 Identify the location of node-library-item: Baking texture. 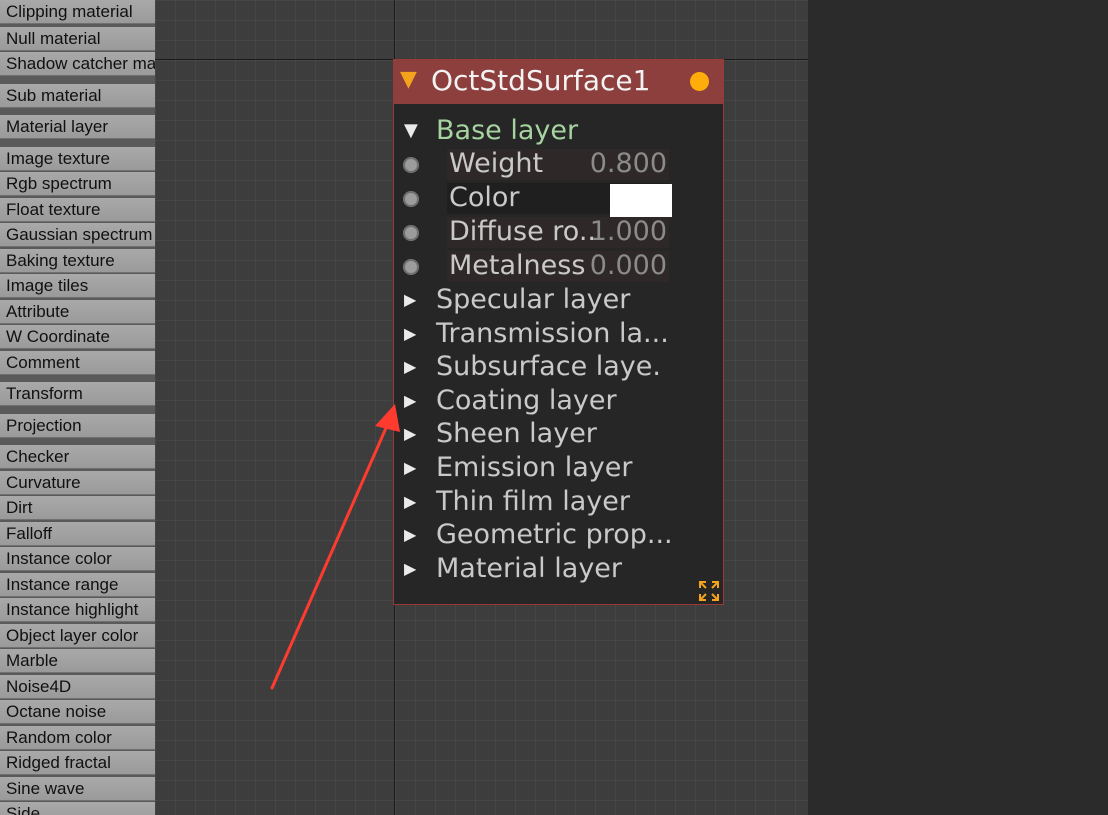
(77, 261).